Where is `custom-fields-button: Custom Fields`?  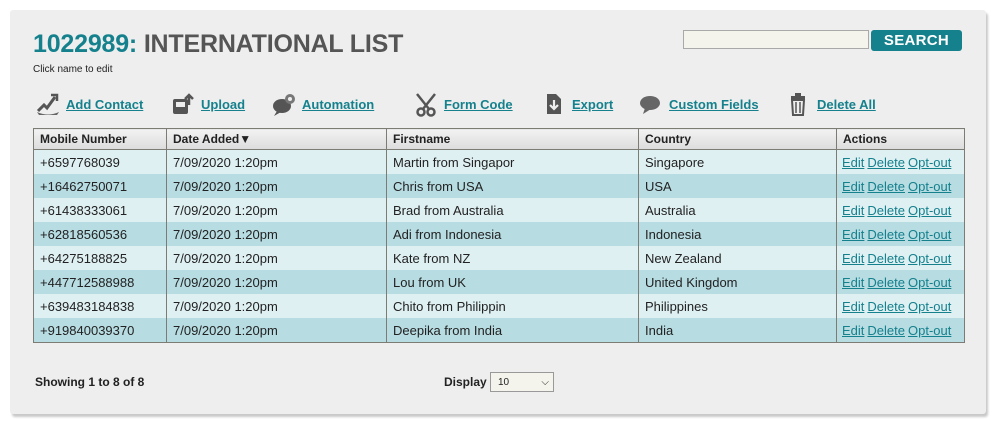
custom-fields-button: Custom Fields is located at coordinates (698, 104).